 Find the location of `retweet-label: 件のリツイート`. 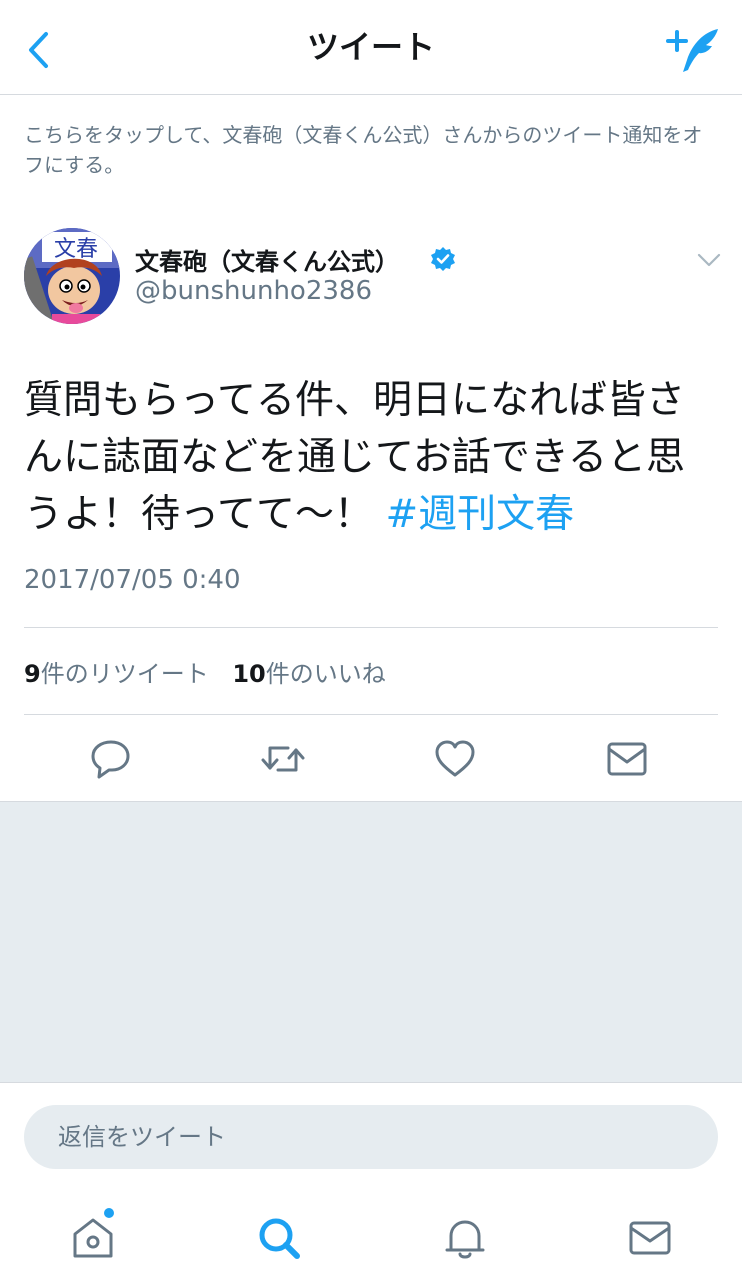

retweet-label: 件のリツイート is located at coordinates (124, 674).